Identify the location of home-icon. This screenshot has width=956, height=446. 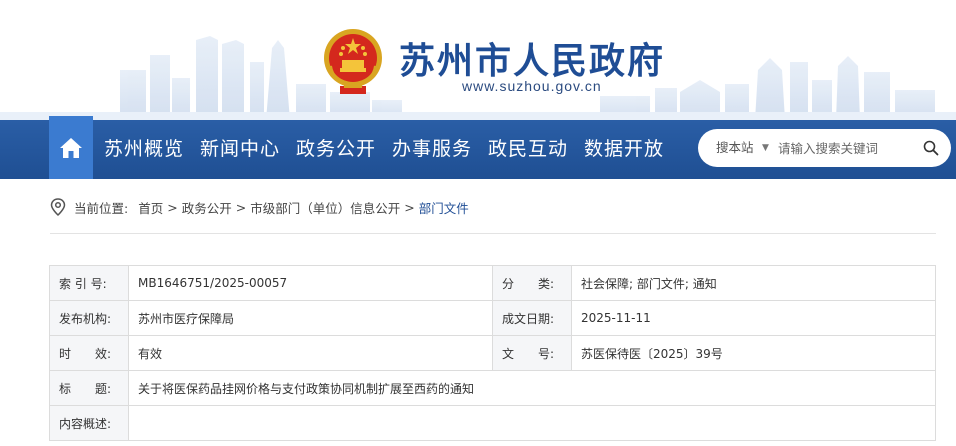
(71, 147).